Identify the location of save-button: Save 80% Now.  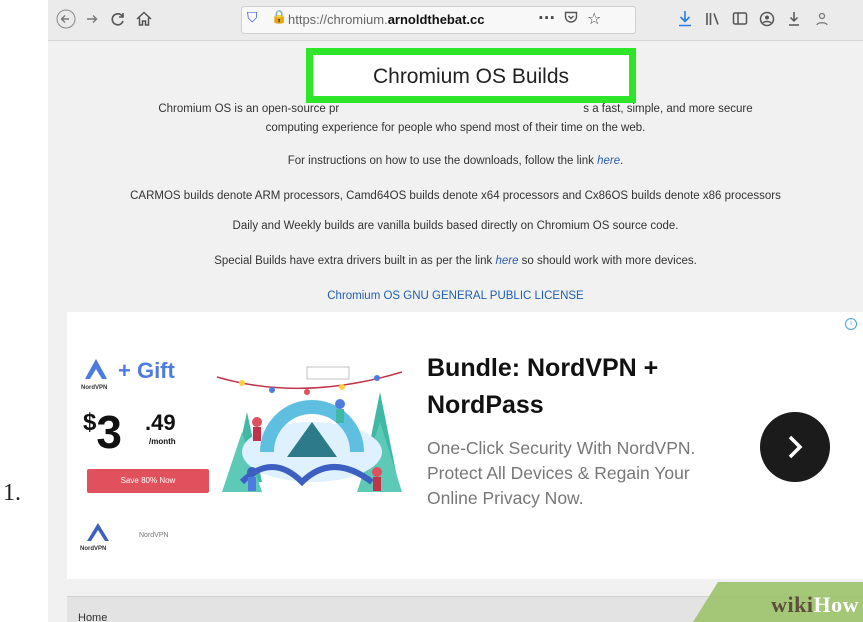
(148, 481).